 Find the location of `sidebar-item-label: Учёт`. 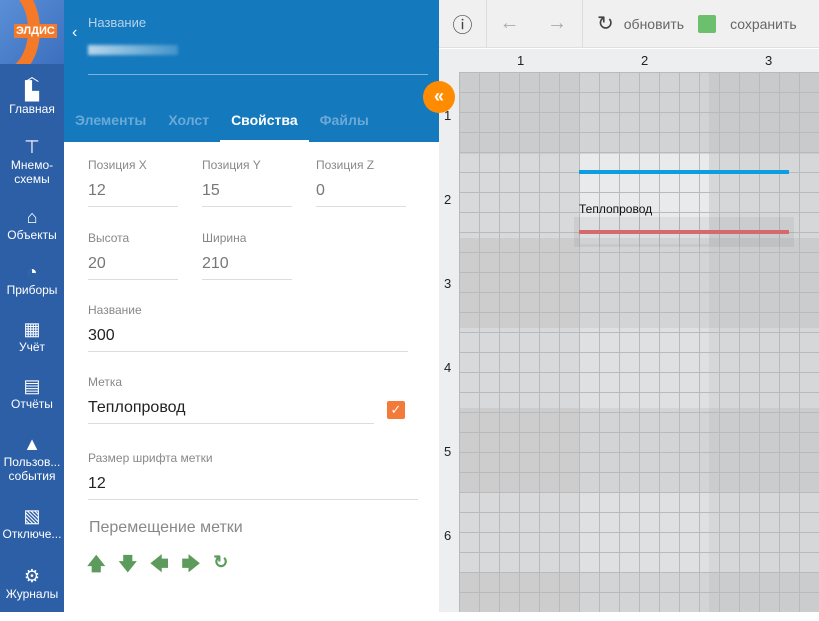

sidebar-item-label: Учёт is located at coordinates (32, 347).